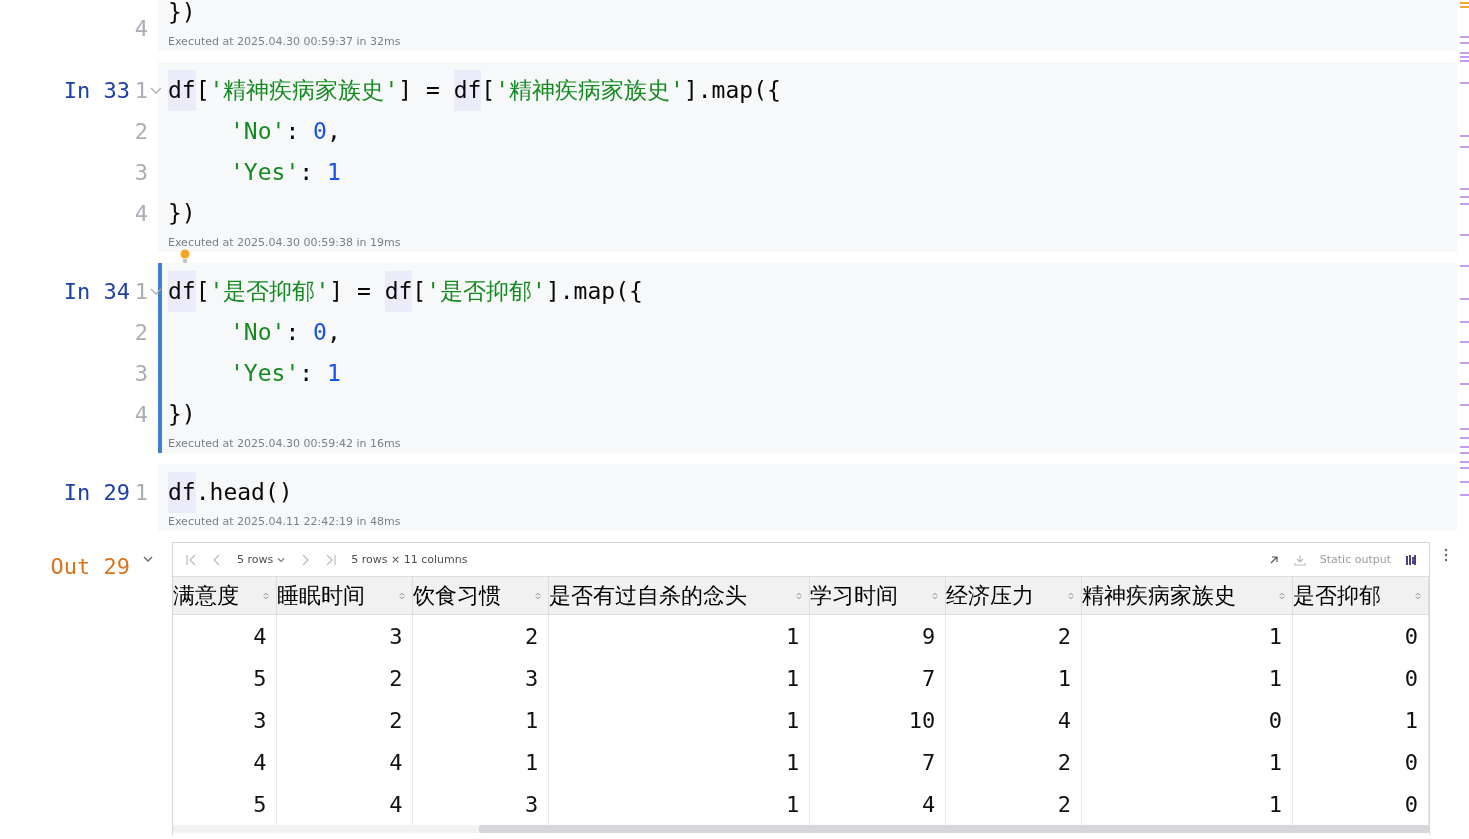  Describe the element at coordinates (1360, 595) in the screenshot. I see `column-header: 是否抑郁` at that location.